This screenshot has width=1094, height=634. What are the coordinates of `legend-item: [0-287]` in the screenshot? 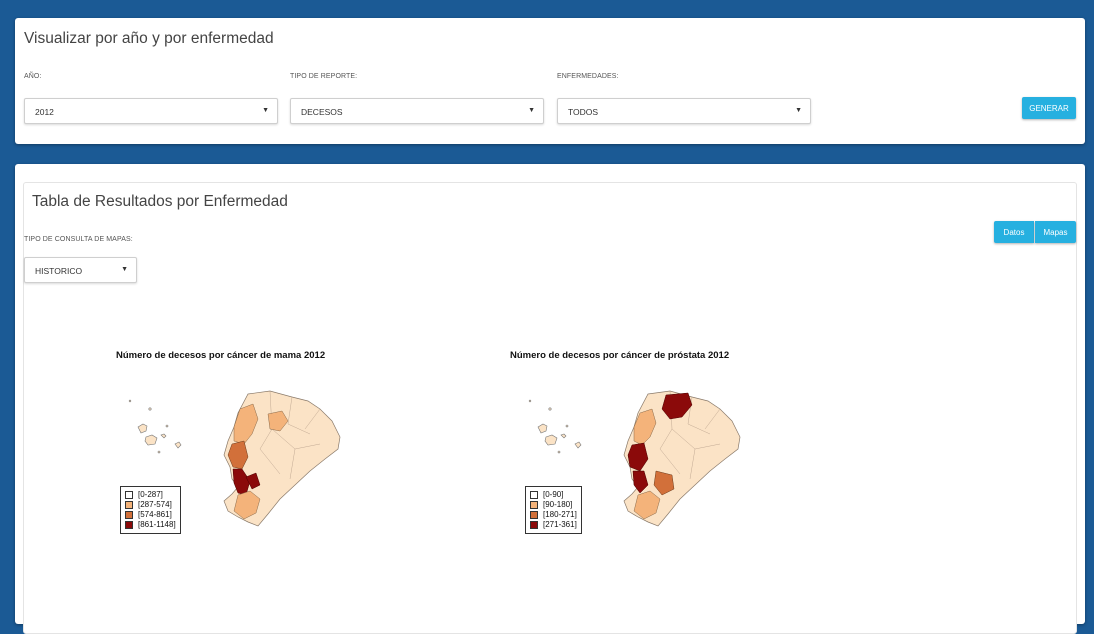 It's located at (150, 495).